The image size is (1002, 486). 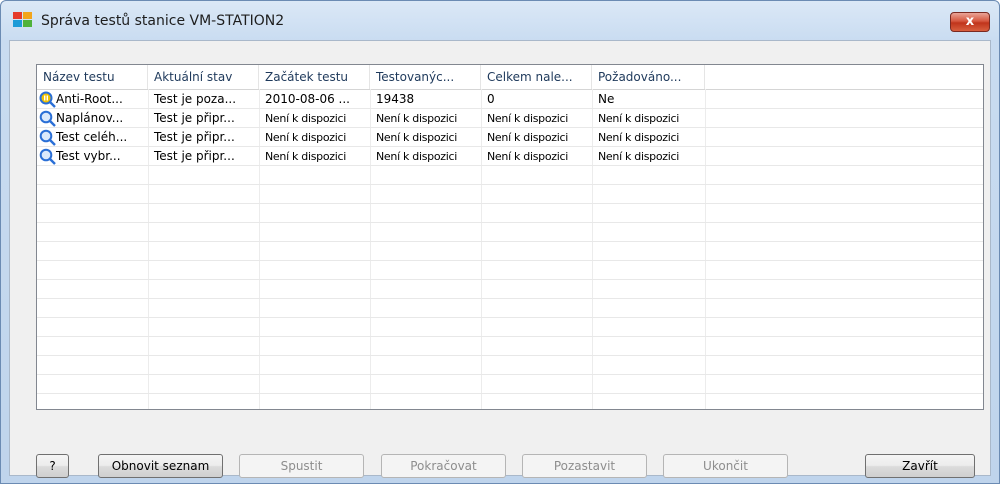 I want to click on pause-button: Pozastavit, so click(x=584, y=466).